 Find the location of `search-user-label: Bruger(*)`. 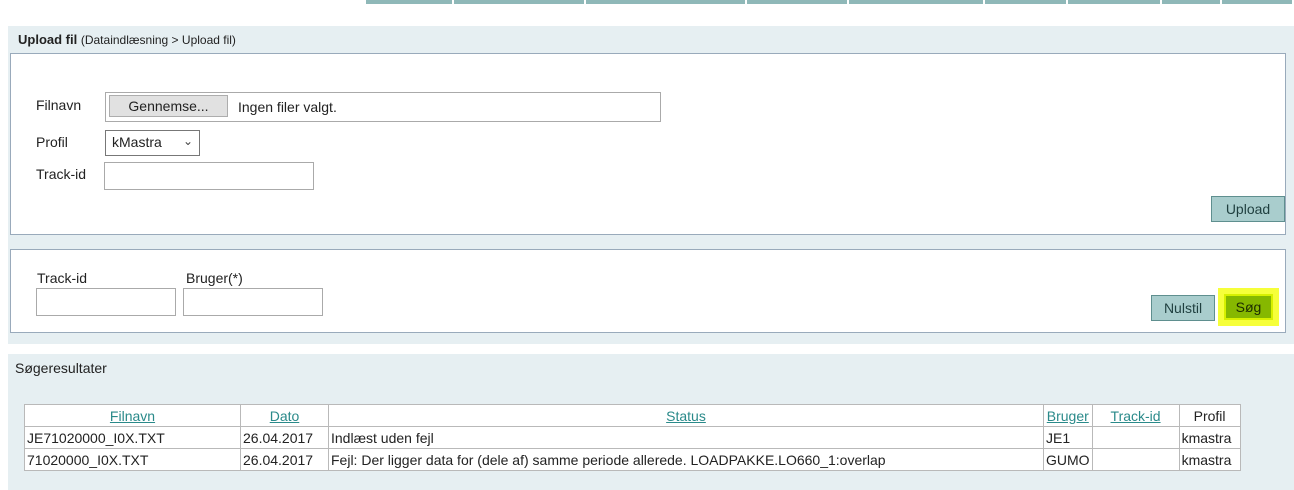

search-user-label: Bruger(*) is located at coordinates (214, 278).